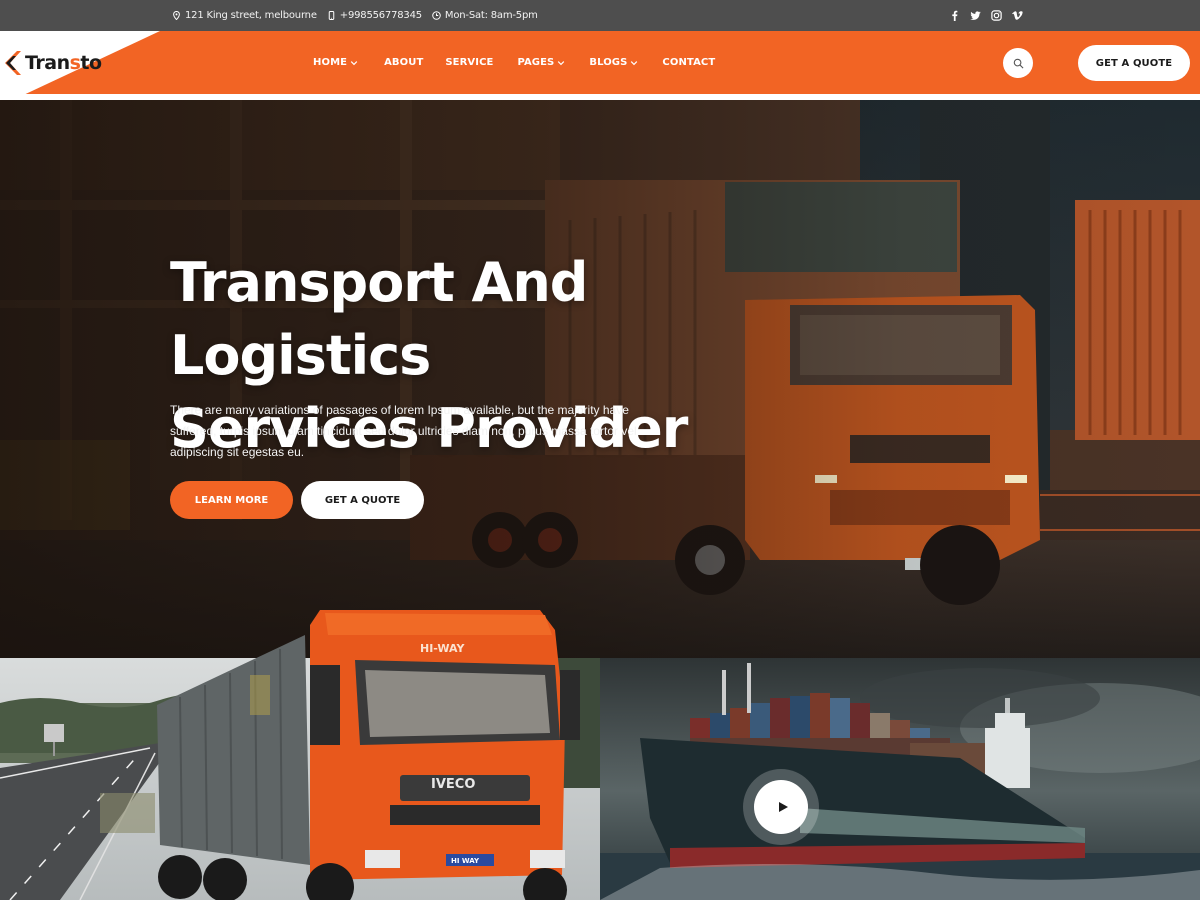  Describe the element at coordinates (13, 63) in the screenshot. I see `logo-chevron-icon` at that location.